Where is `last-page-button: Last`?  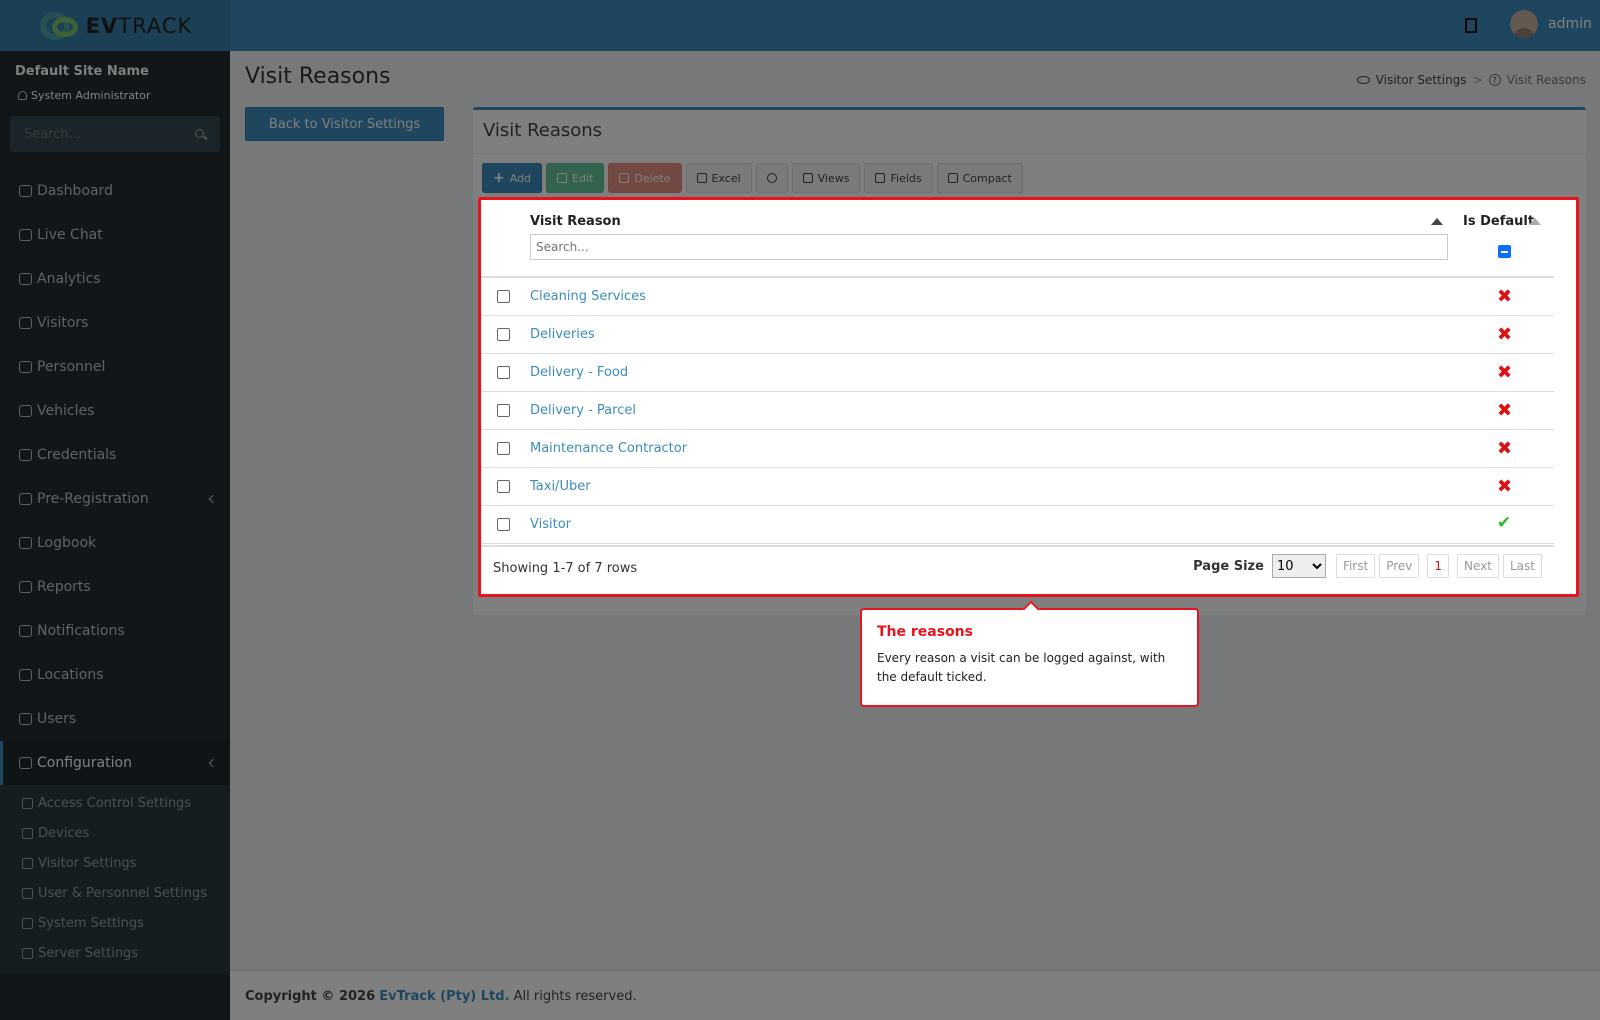 last-page-button: Last is located at coordinates (1522, 566).